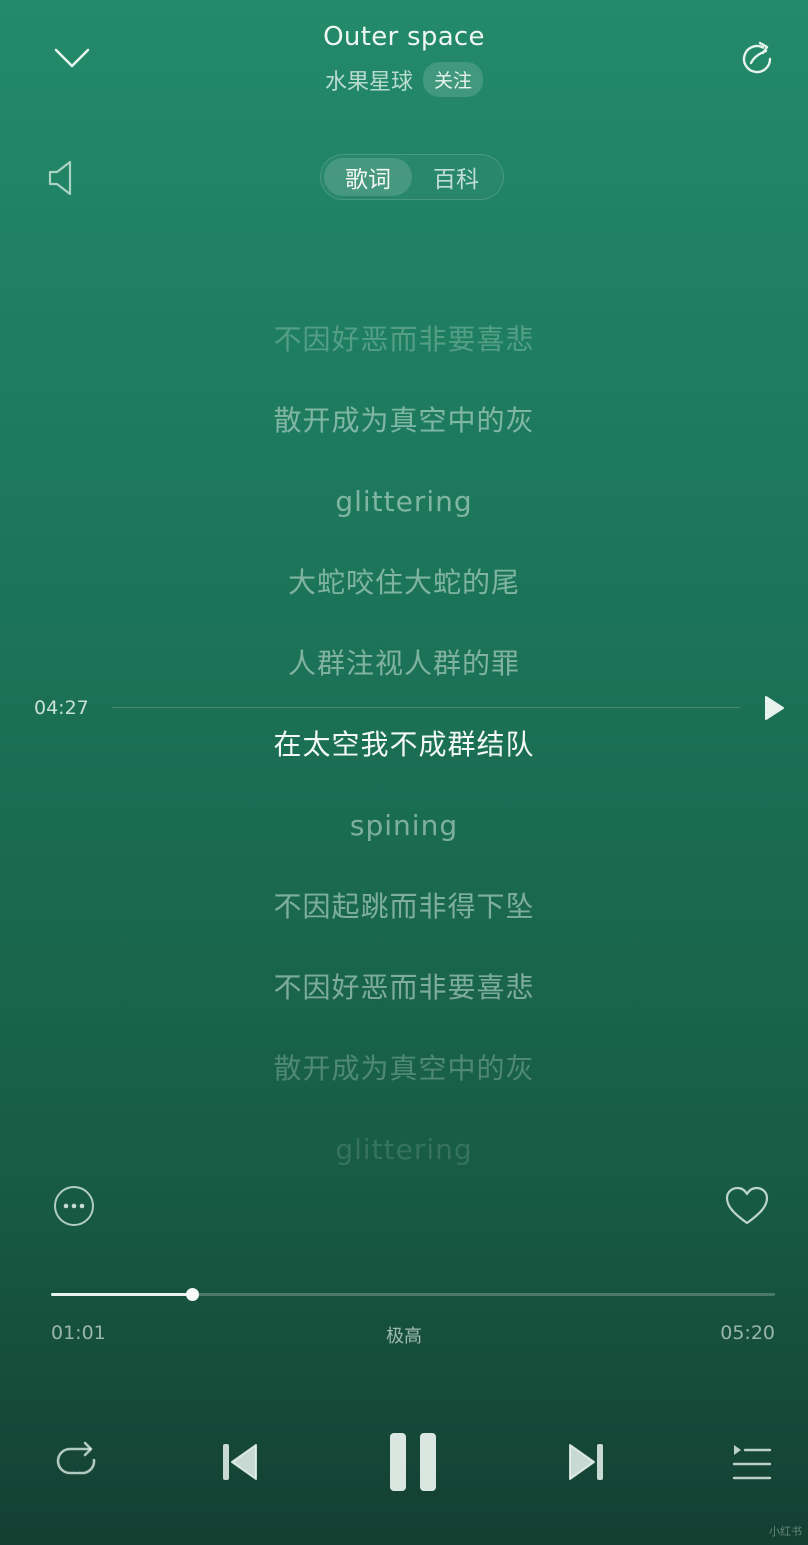 The image size is (808, 1545). I want to click on playlist-icon, so click(752, 1462).